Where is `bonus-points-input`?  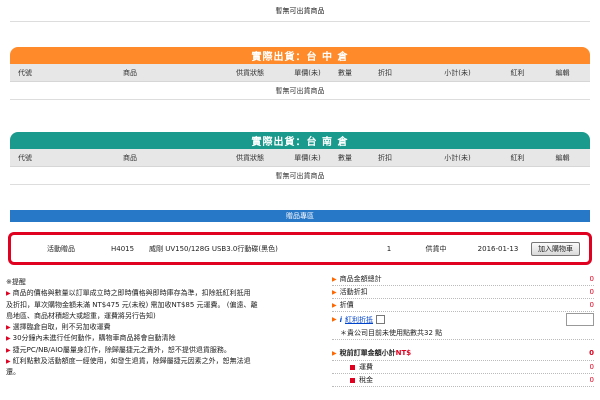 bonus-points-input is located at coordinates (580, 319).